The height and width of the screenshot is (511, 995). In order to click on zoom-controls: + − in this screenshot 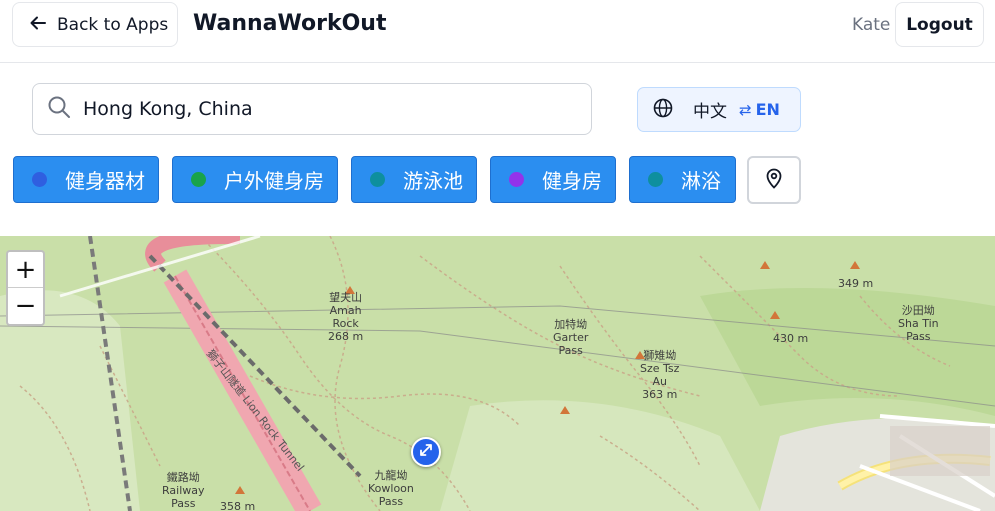, I will do `click(25, 288)`.